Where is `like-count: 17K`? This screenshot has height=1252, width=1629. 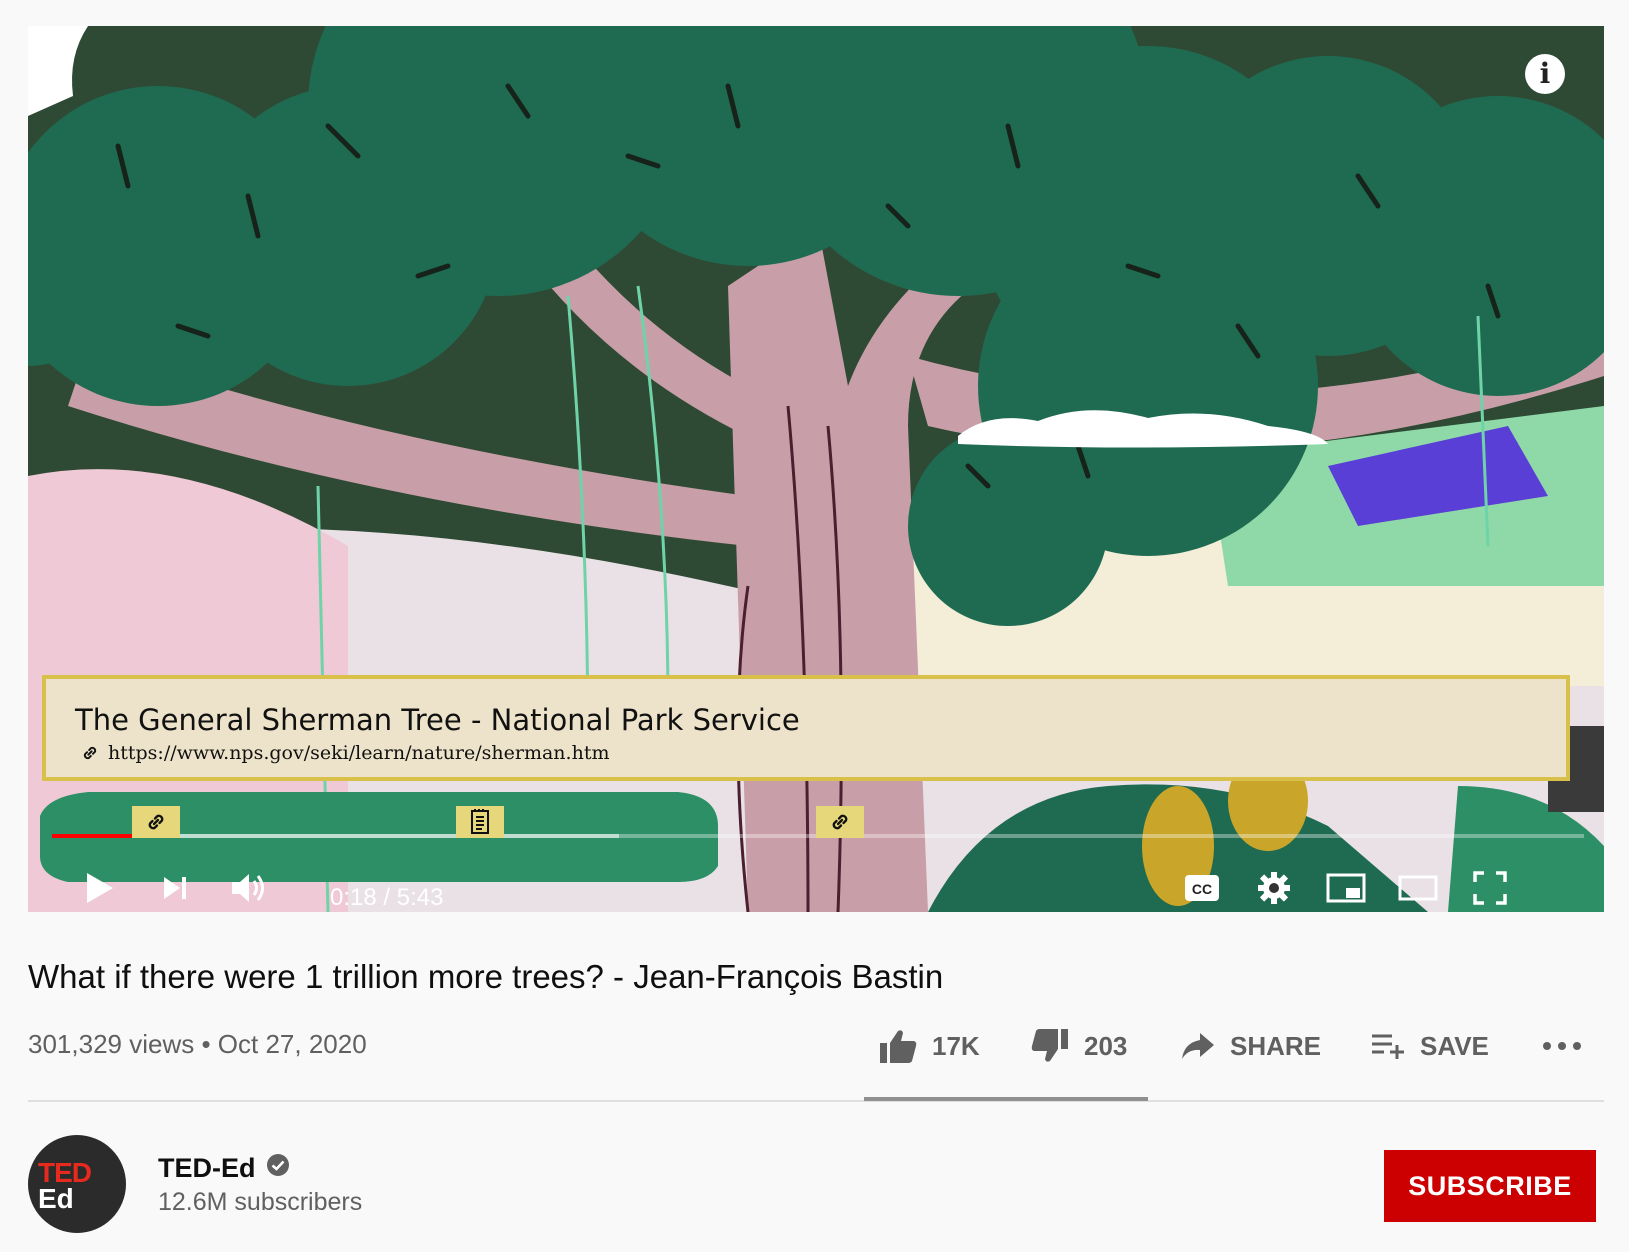 like-count: 17K is located at coordinates (956, 1045).